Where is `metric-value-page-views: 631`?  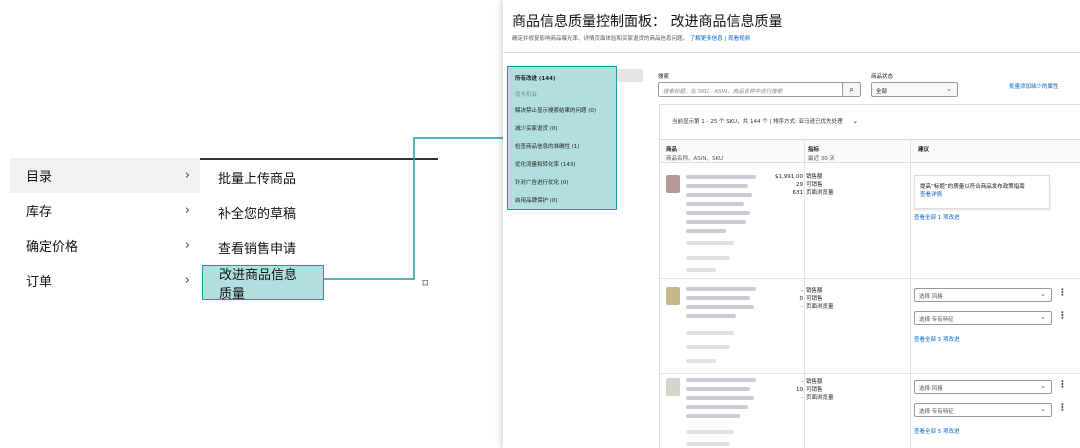 metric-value-page-views: 631 is located at coordinates (798, 193).